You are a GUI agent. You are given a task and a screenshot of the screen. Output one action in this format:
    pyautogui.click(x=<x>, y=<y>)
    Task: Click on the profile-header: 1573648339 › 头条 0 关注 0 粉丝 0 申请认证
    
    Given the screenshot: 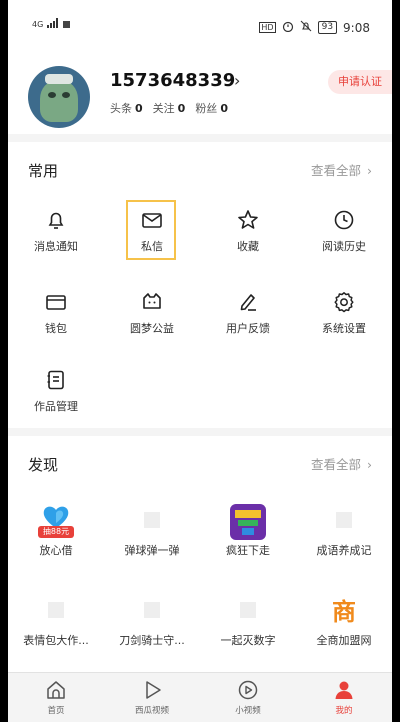 What is the action you would take?
    pyautogui.click(x=200, y=89)
    